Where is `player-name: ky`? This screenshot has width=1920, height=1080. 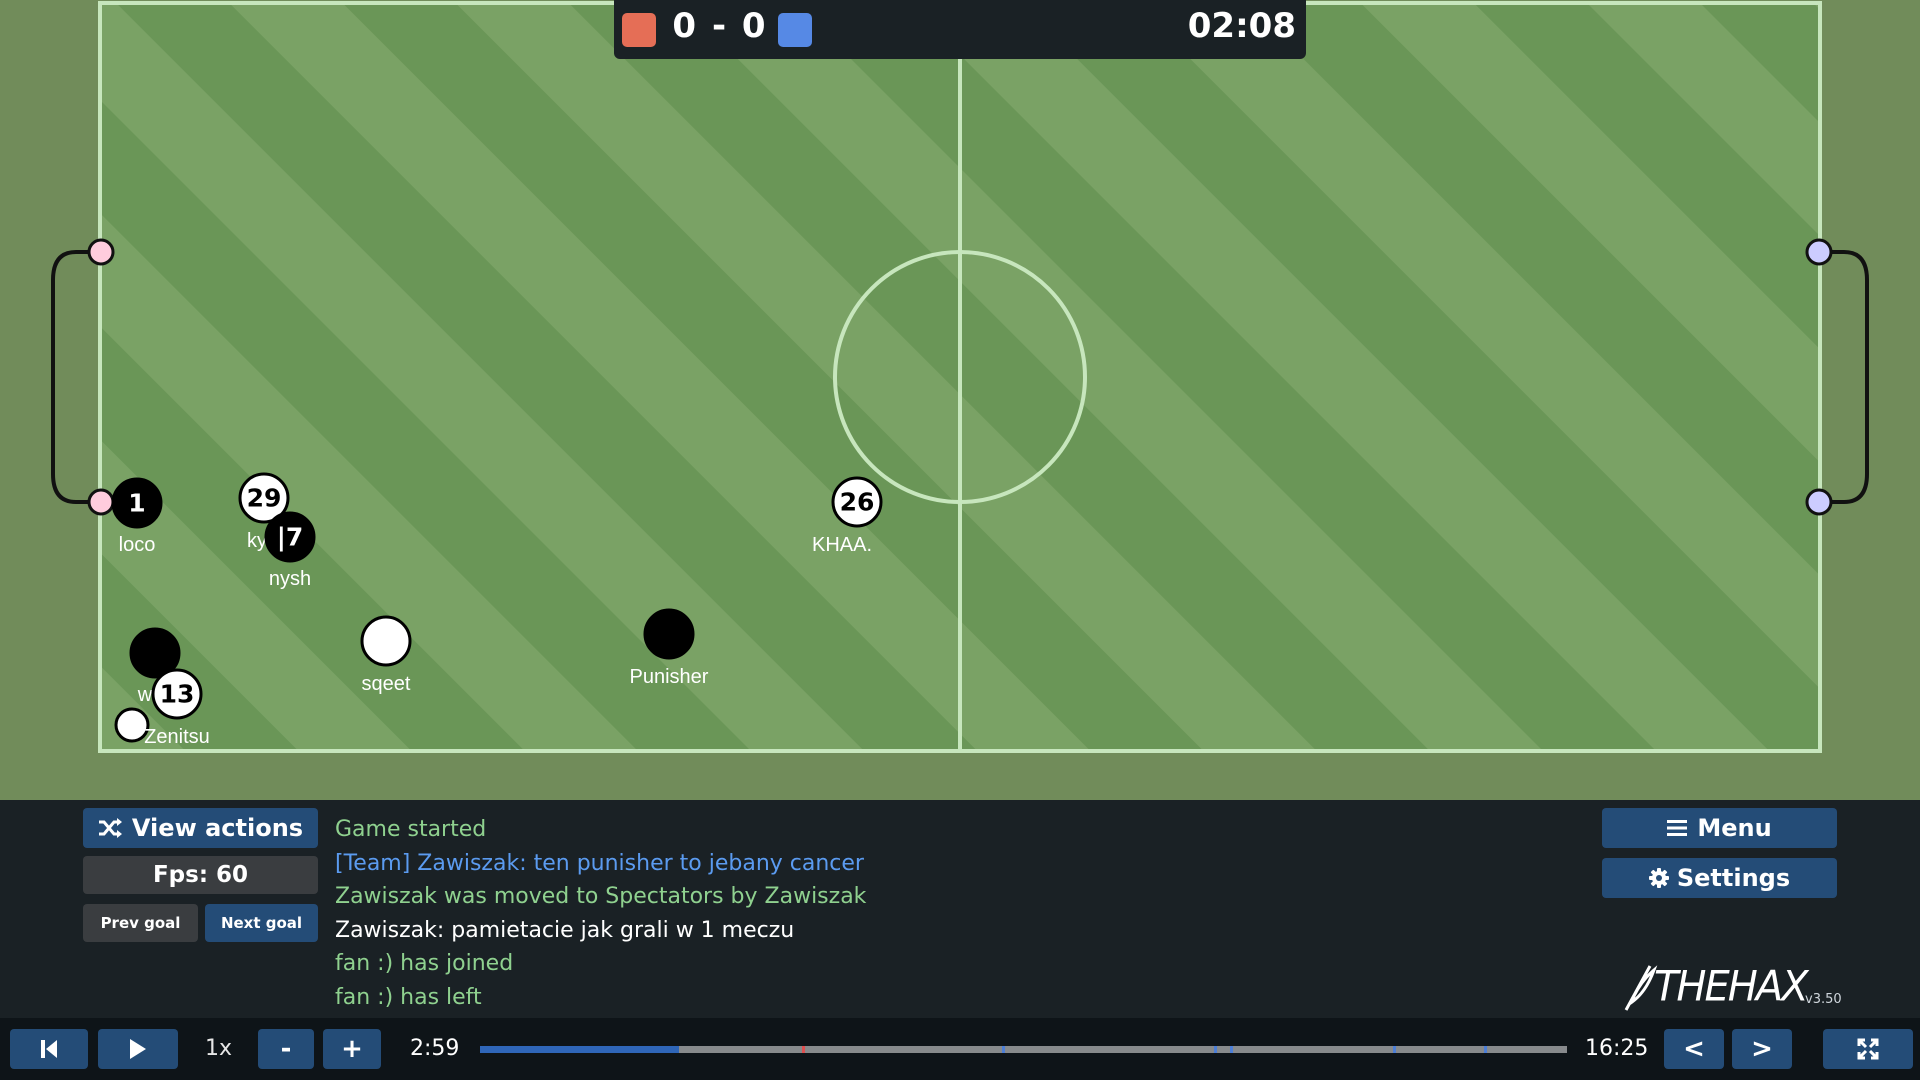
player-name: ky is located at coordinates (257, 541).